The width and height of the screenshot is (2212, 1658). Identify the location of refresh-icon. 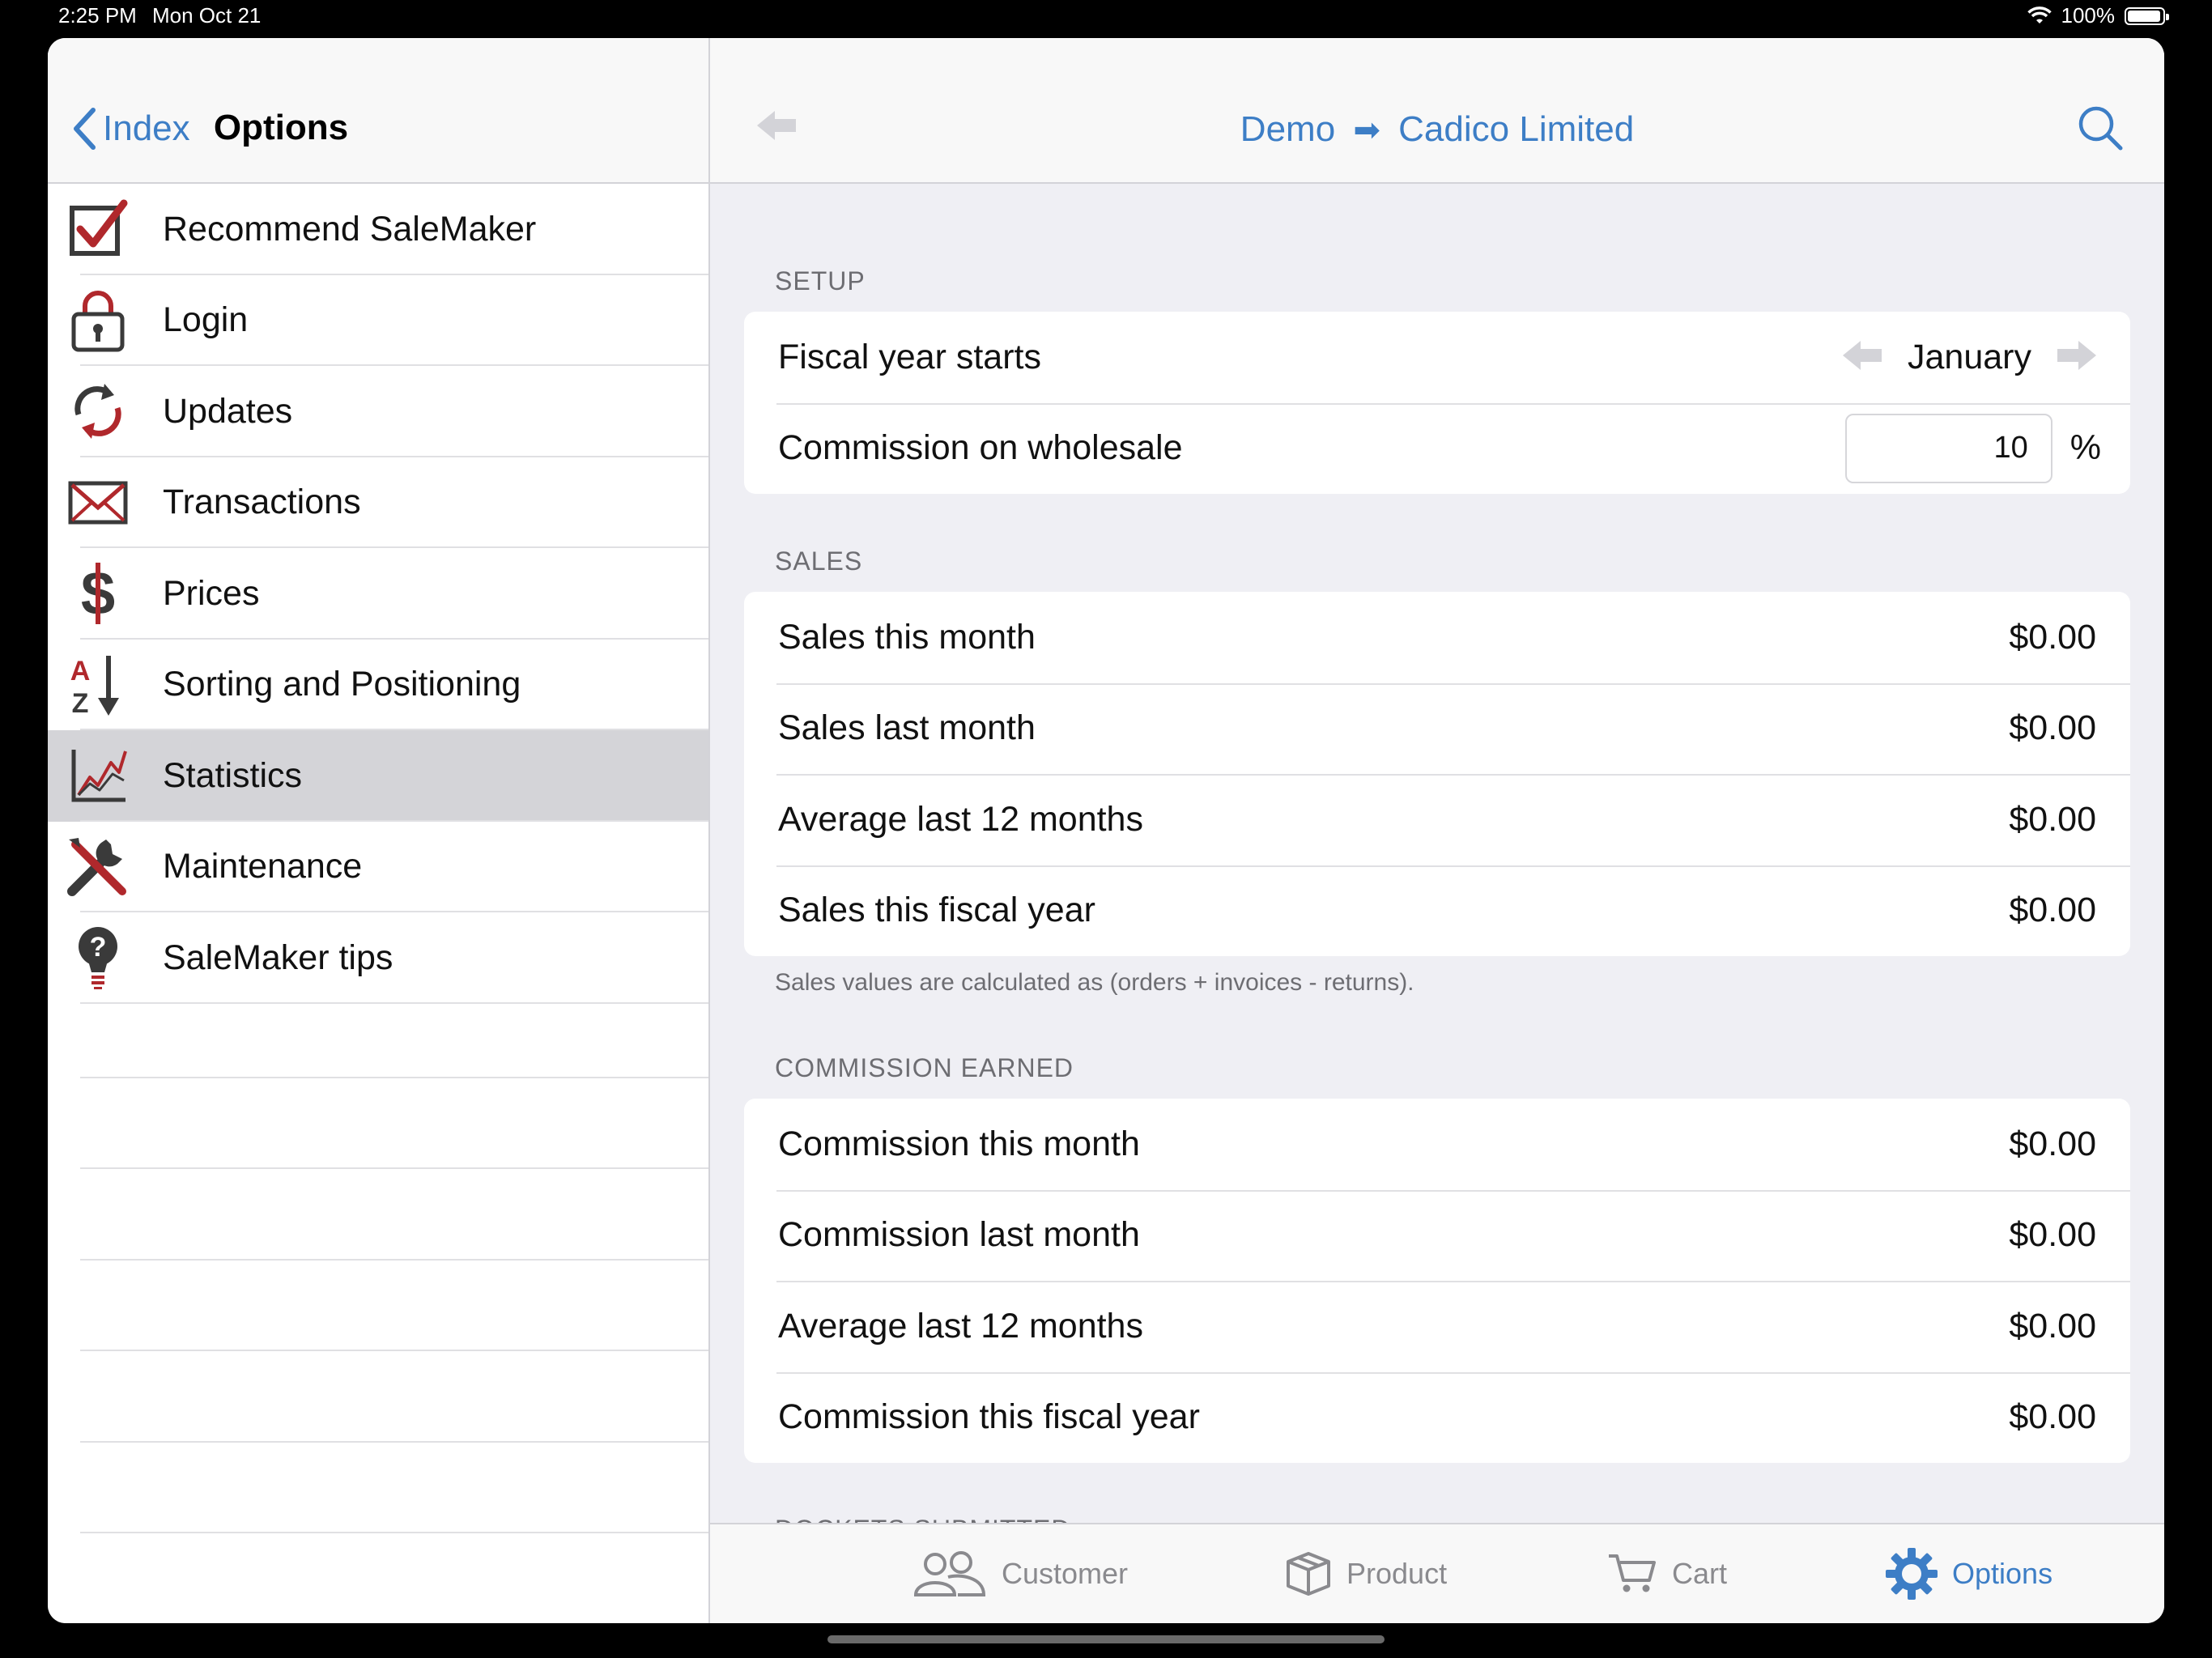
(98, 411).